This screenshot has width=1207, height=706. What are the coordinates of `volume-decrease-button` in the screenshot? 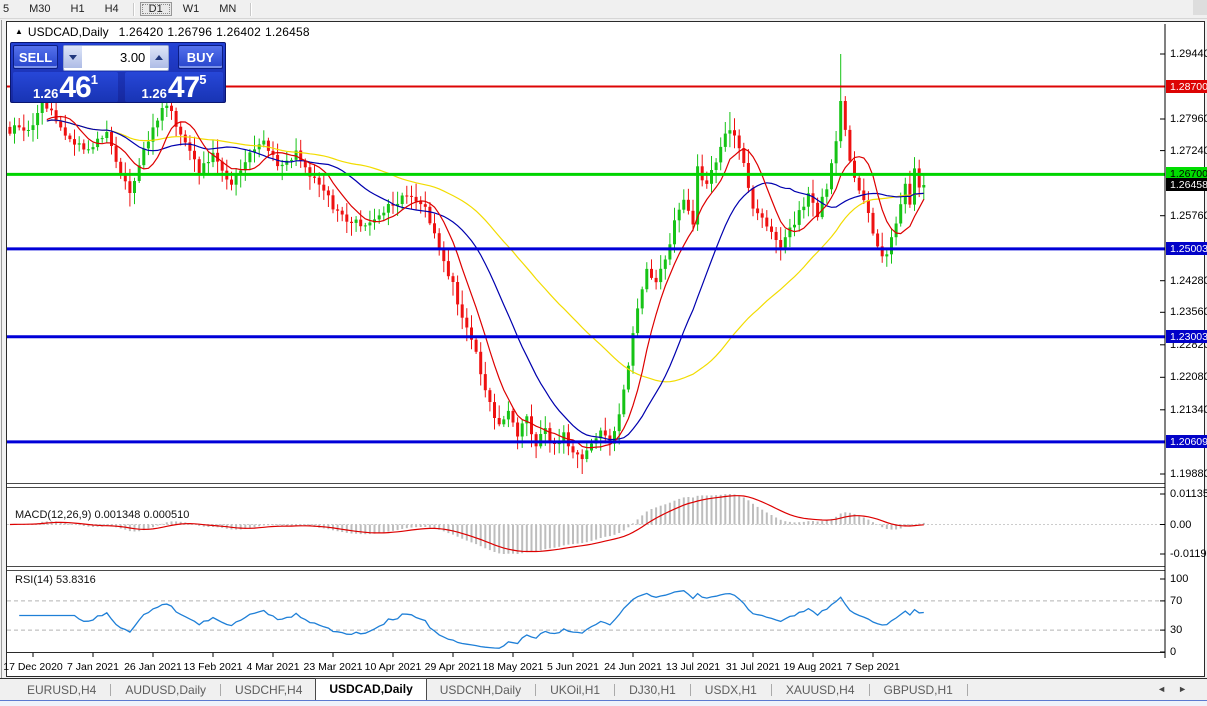 It's located at (73, 57).